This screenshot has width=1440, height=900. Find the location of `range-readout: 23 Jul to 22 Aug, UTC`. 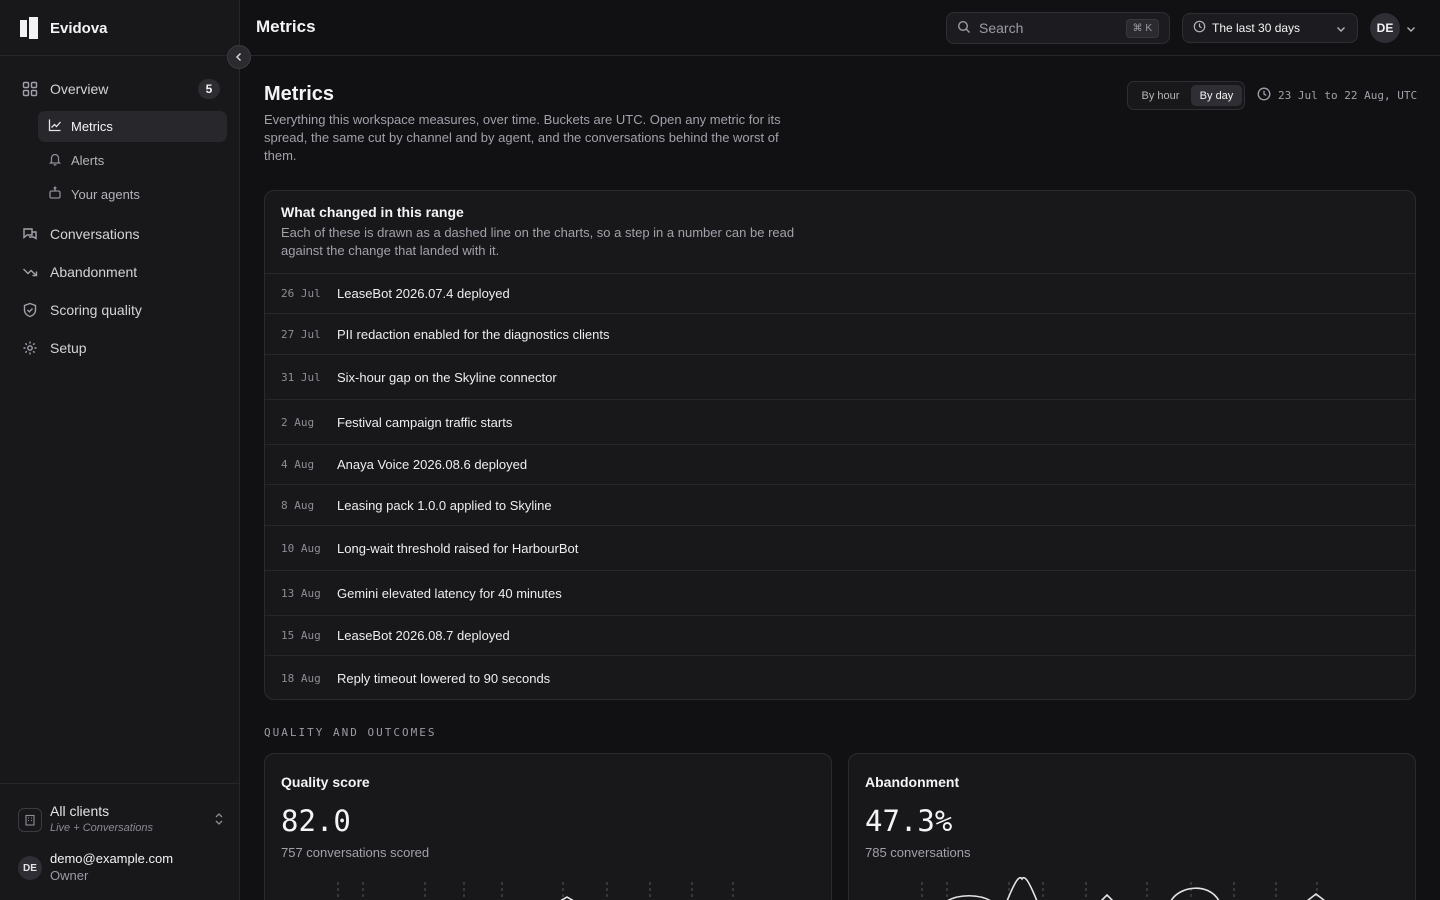

range-readout: 23 Jul to 22 Aug, UTC is located at coordinates (1337, 95).